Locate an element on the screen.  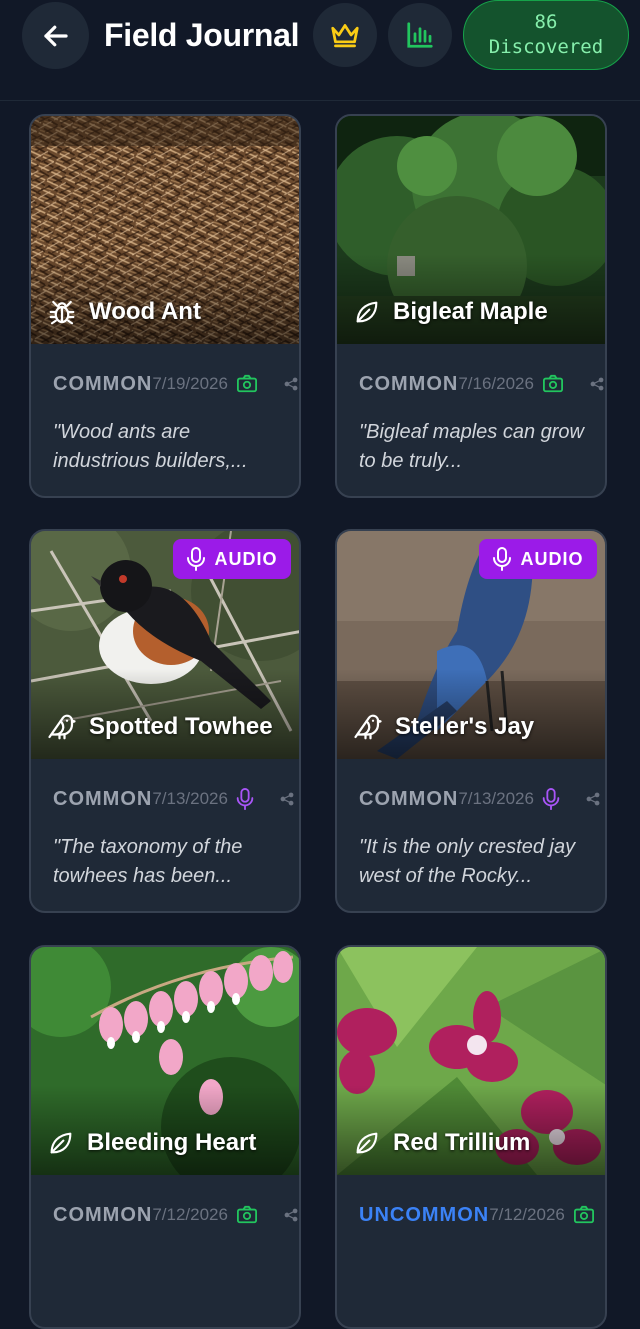
discovered-counter: 86 Discovered is located at coordinates (546, 35).